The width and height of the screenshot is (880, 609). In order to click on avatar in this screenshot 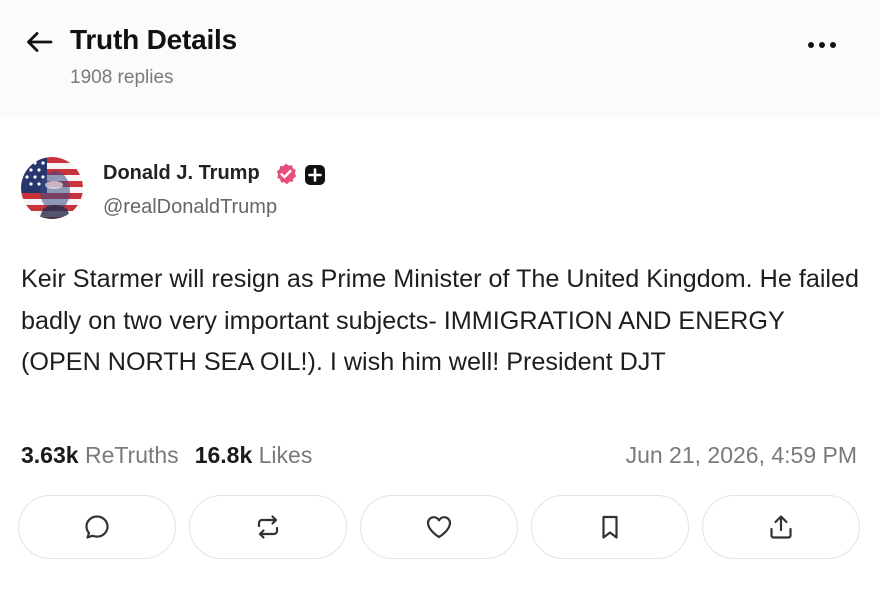, I will do `click(52, 188)`.